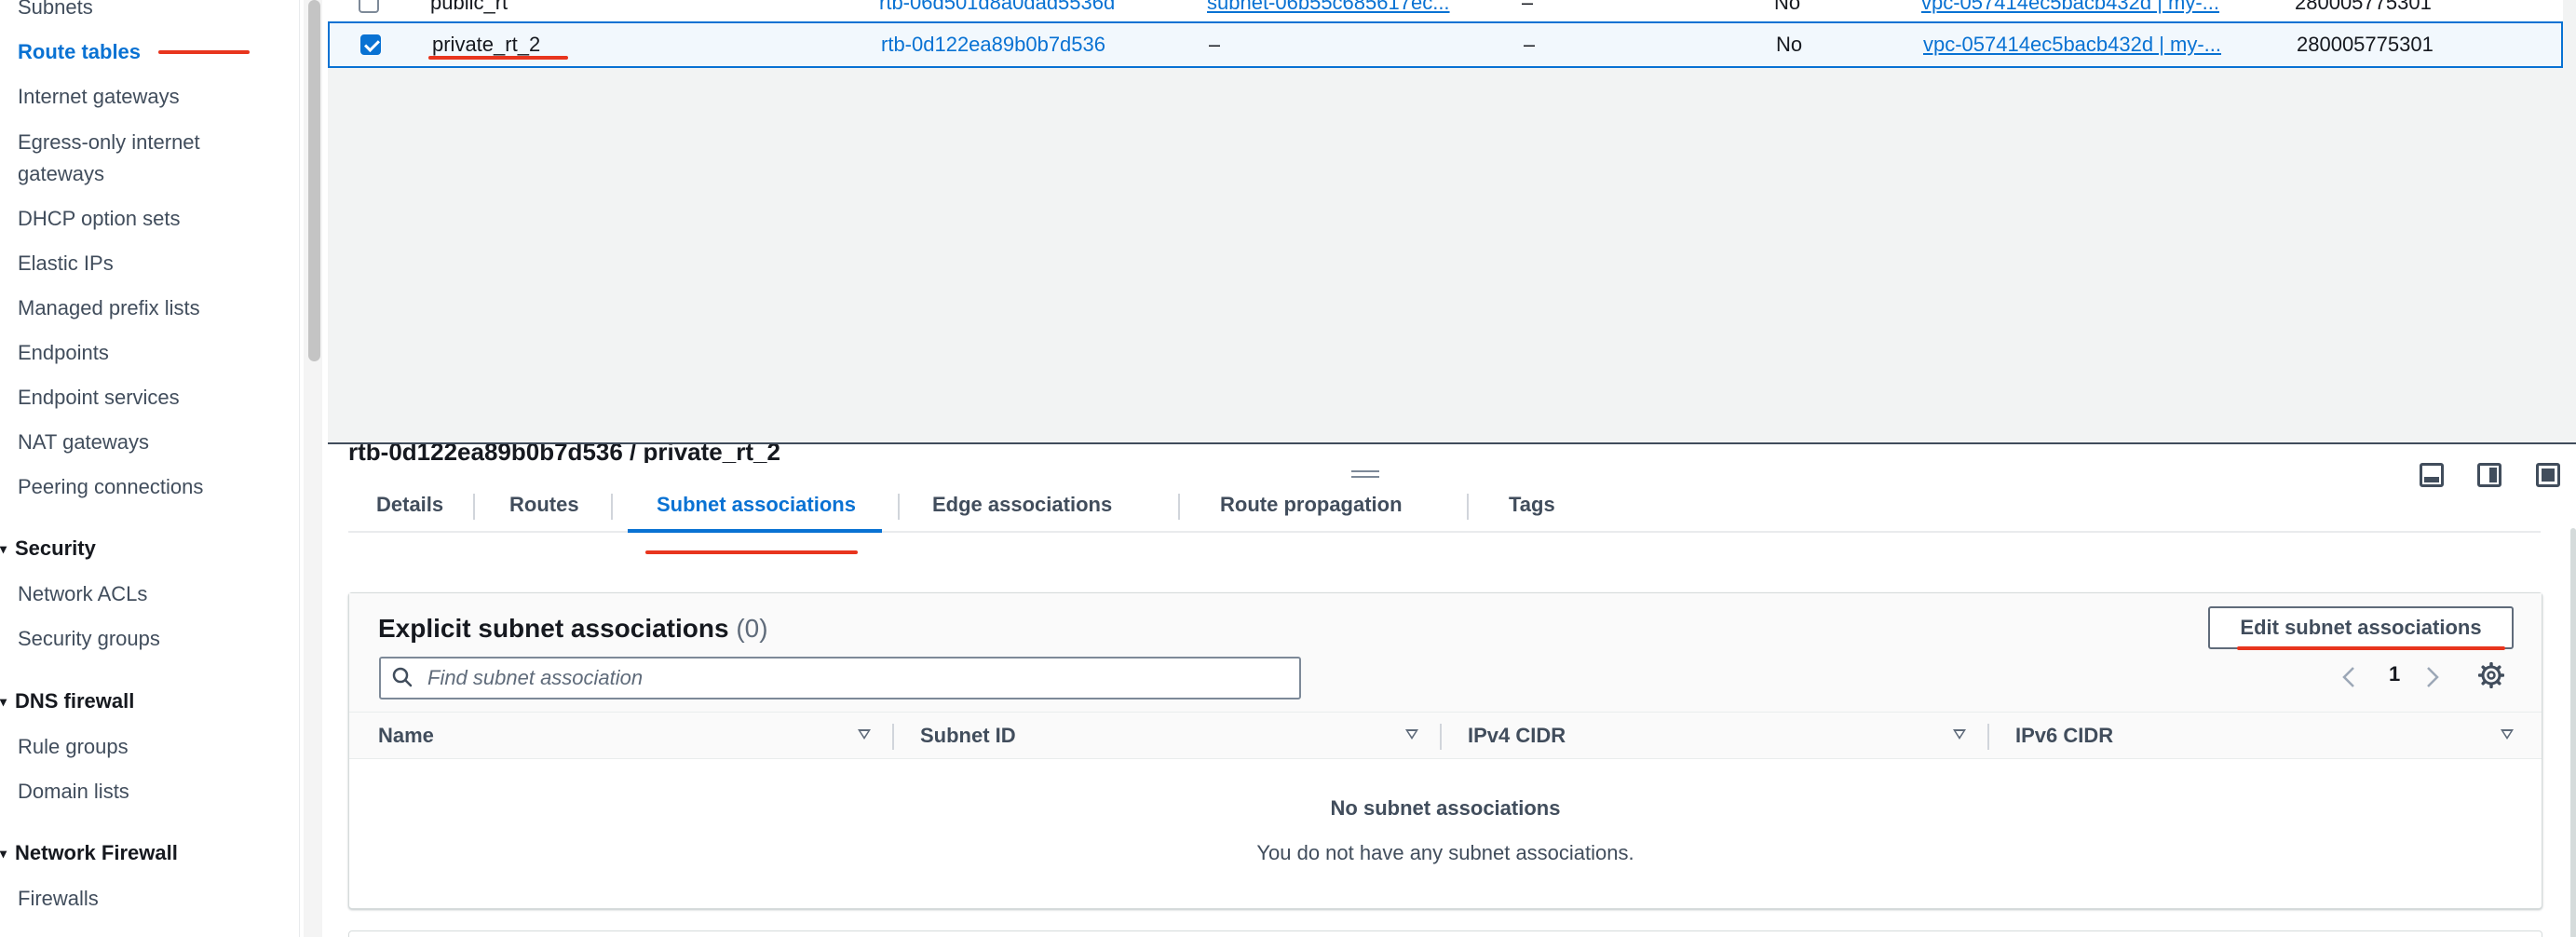  I want to click on sidebar-item-domain-lists: Domain lists, so click(73, 792).